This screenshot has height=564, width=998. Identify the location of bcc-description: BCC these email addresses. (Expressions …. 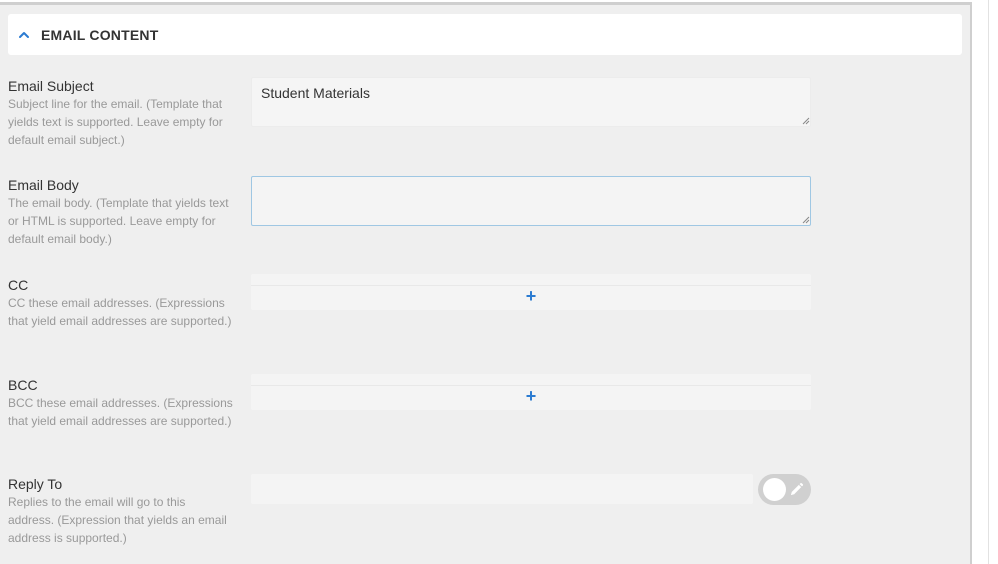
(120, 412).